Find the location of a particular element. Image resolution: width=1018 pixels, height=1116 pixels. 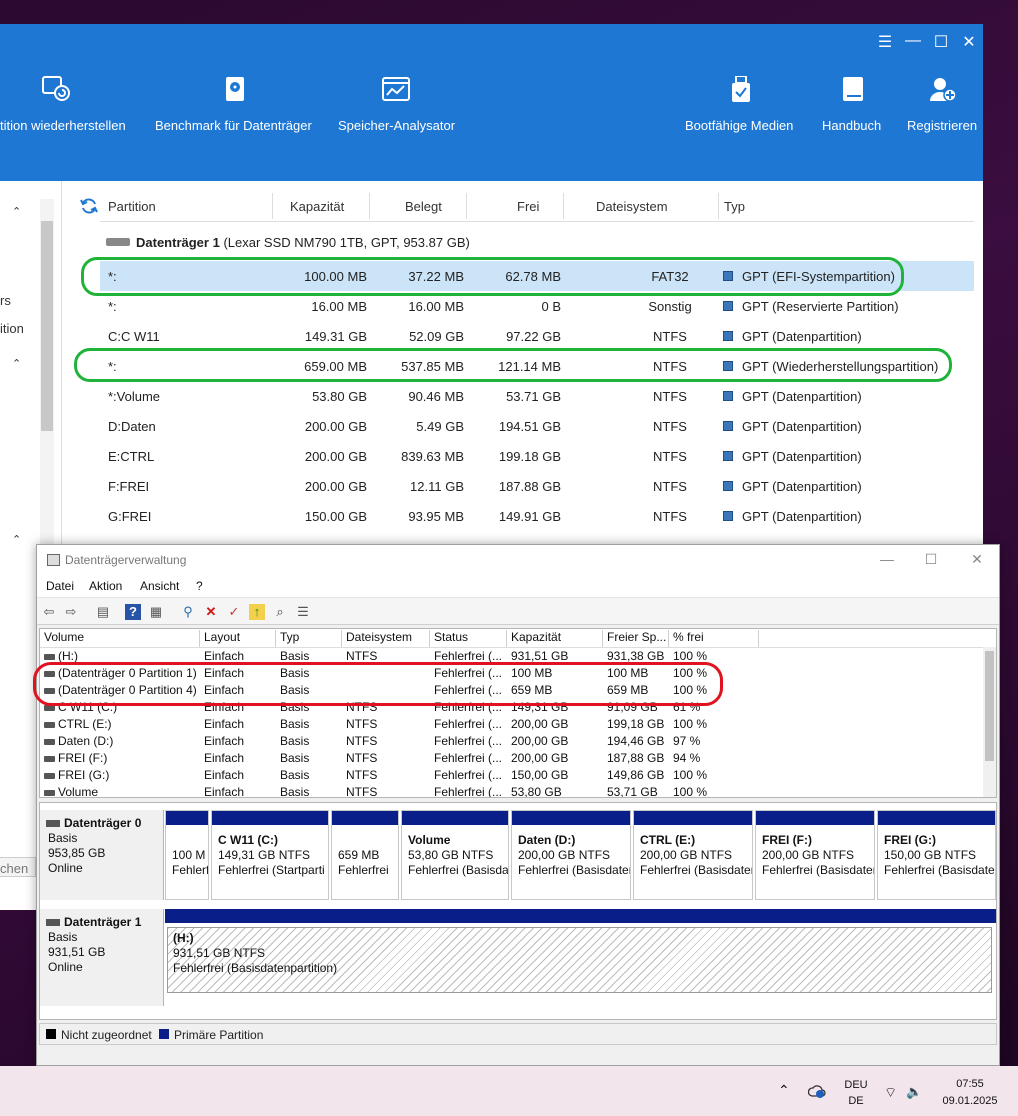

speaker-icon: 🔈 is located at coordinates (914, 1092).